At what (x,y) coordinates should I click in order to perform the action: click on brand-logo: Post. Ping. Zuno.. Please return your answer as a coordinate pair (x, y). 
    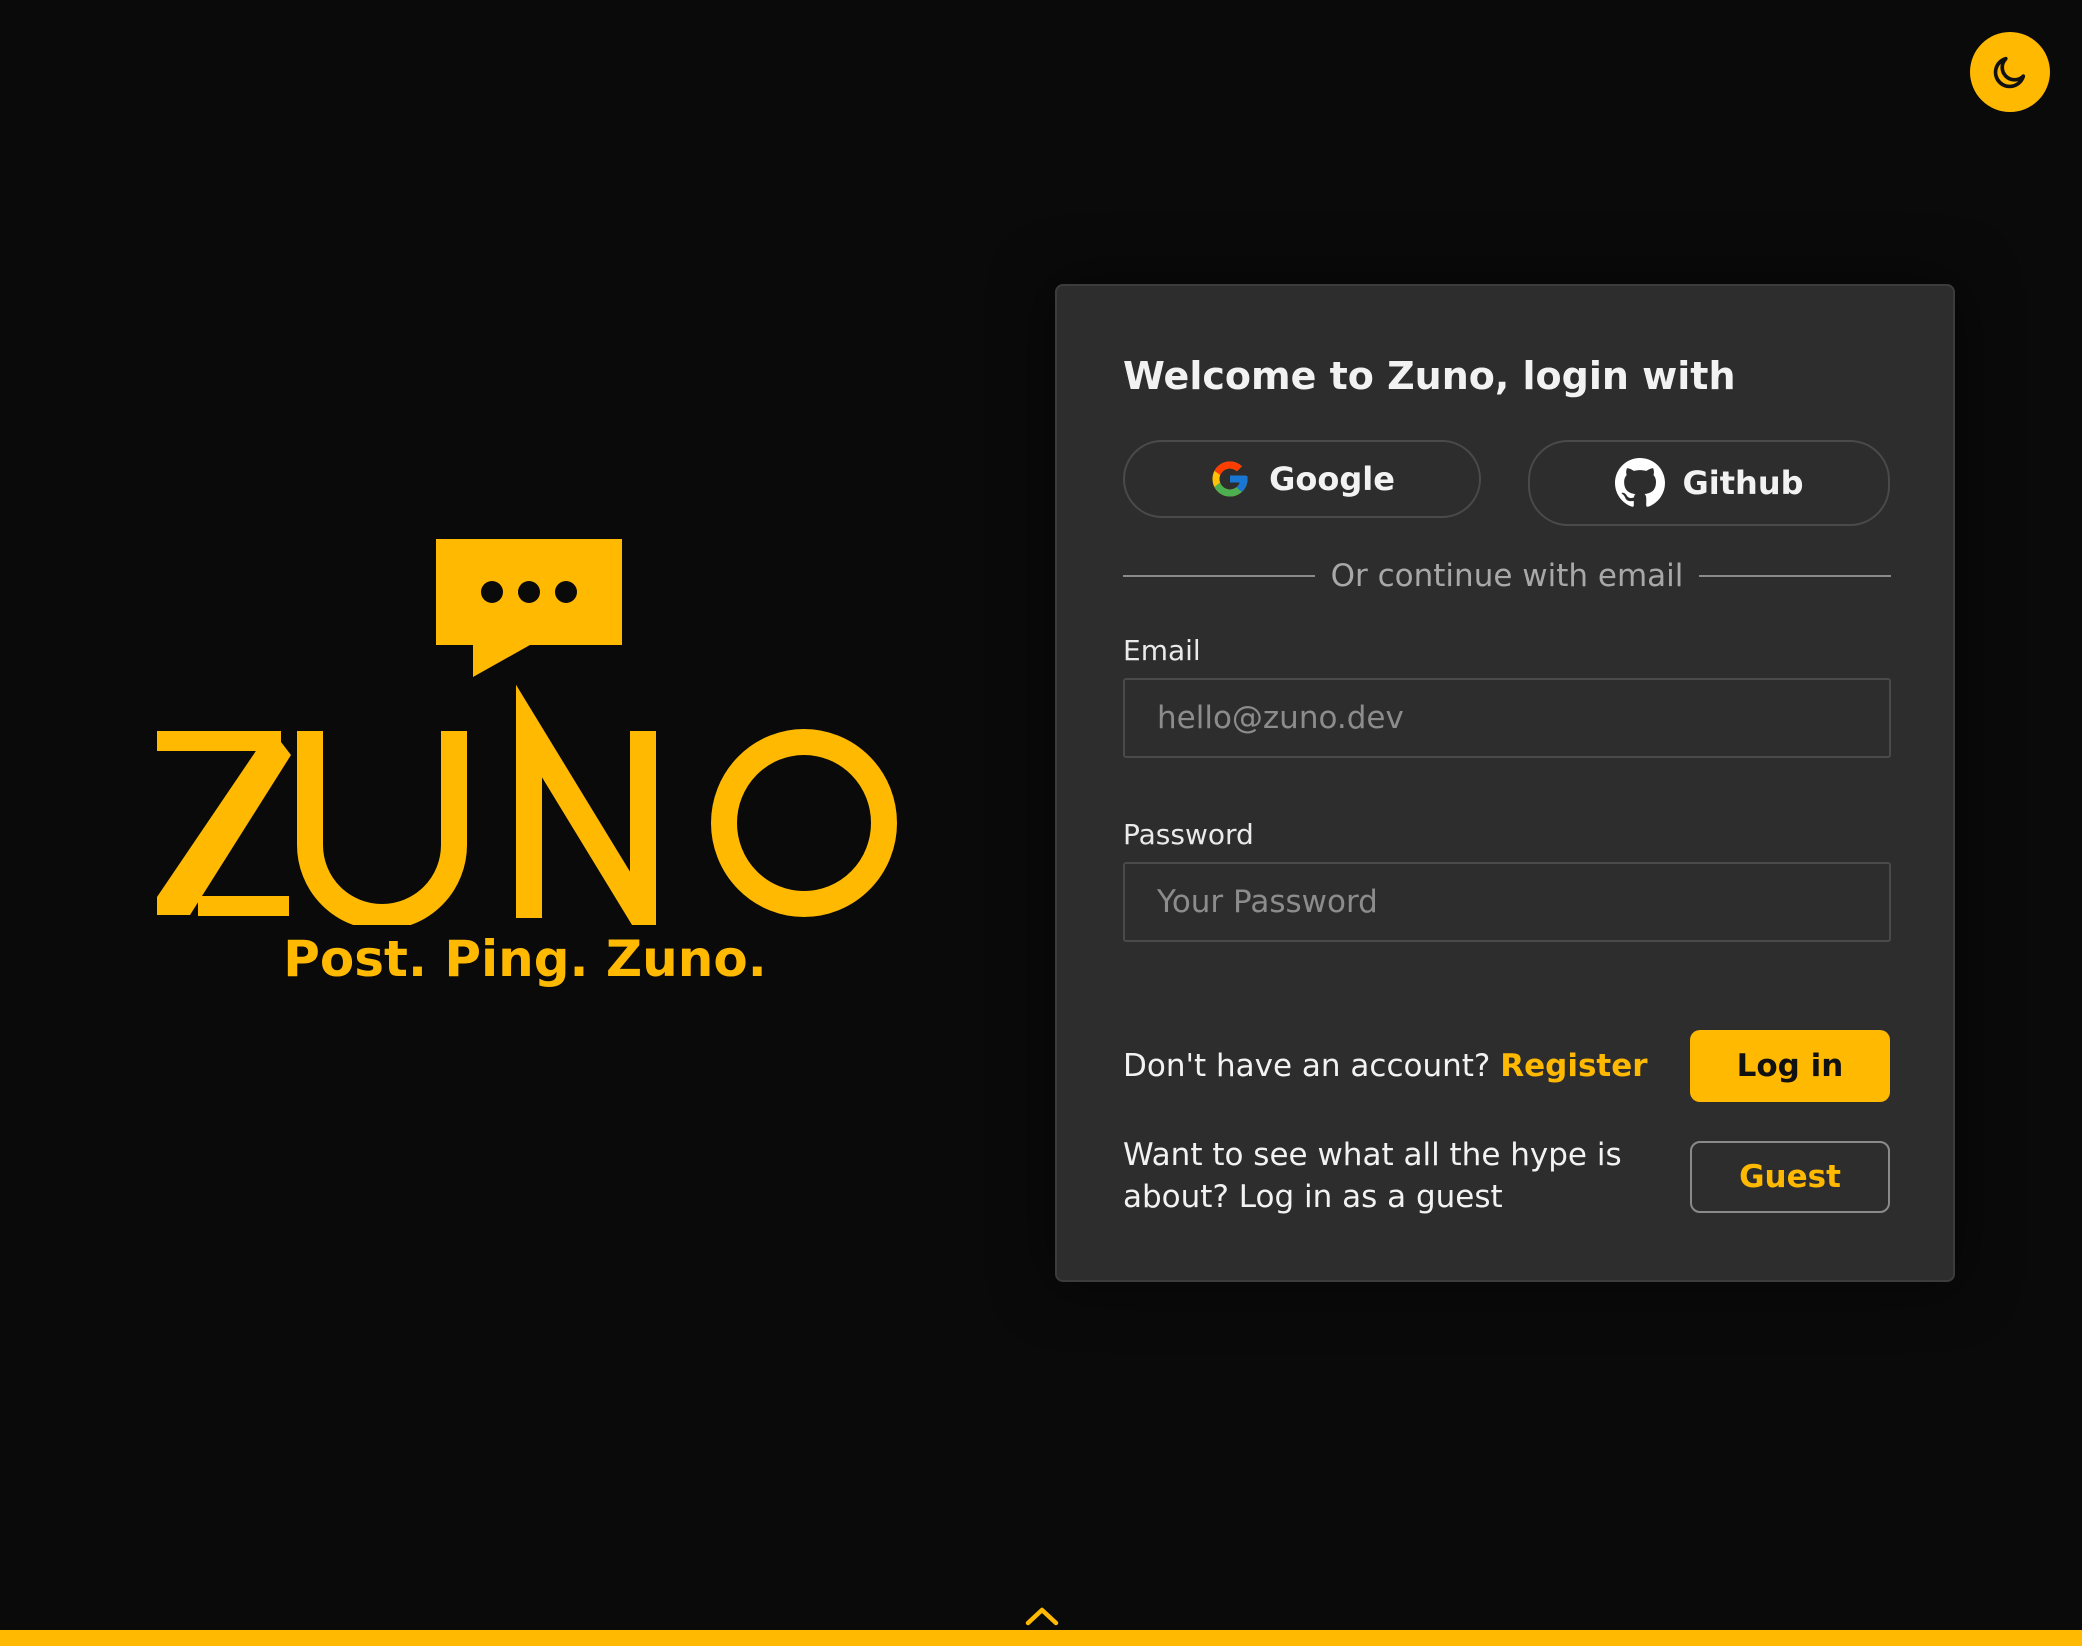
    Looking at the image, I should click on (525, 765).